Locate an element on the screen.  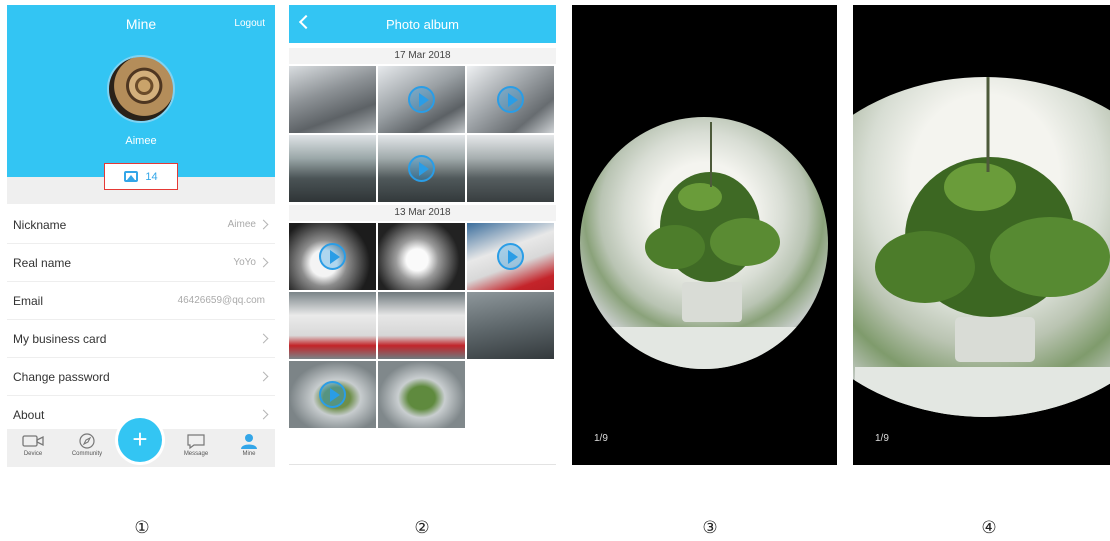
row-value: YoYo is located at coordinates (244, 262).